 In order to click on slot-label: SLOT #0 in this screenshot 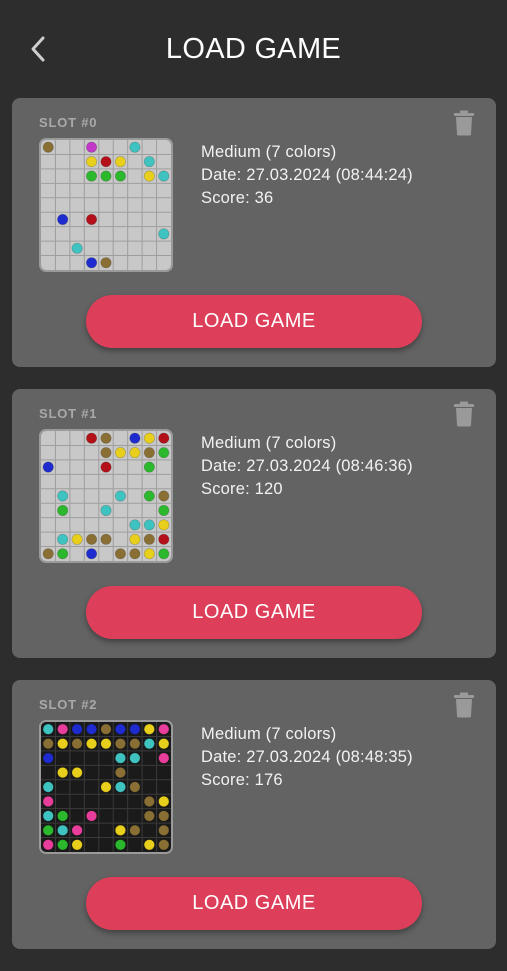, I will do `click(68, 122)`.